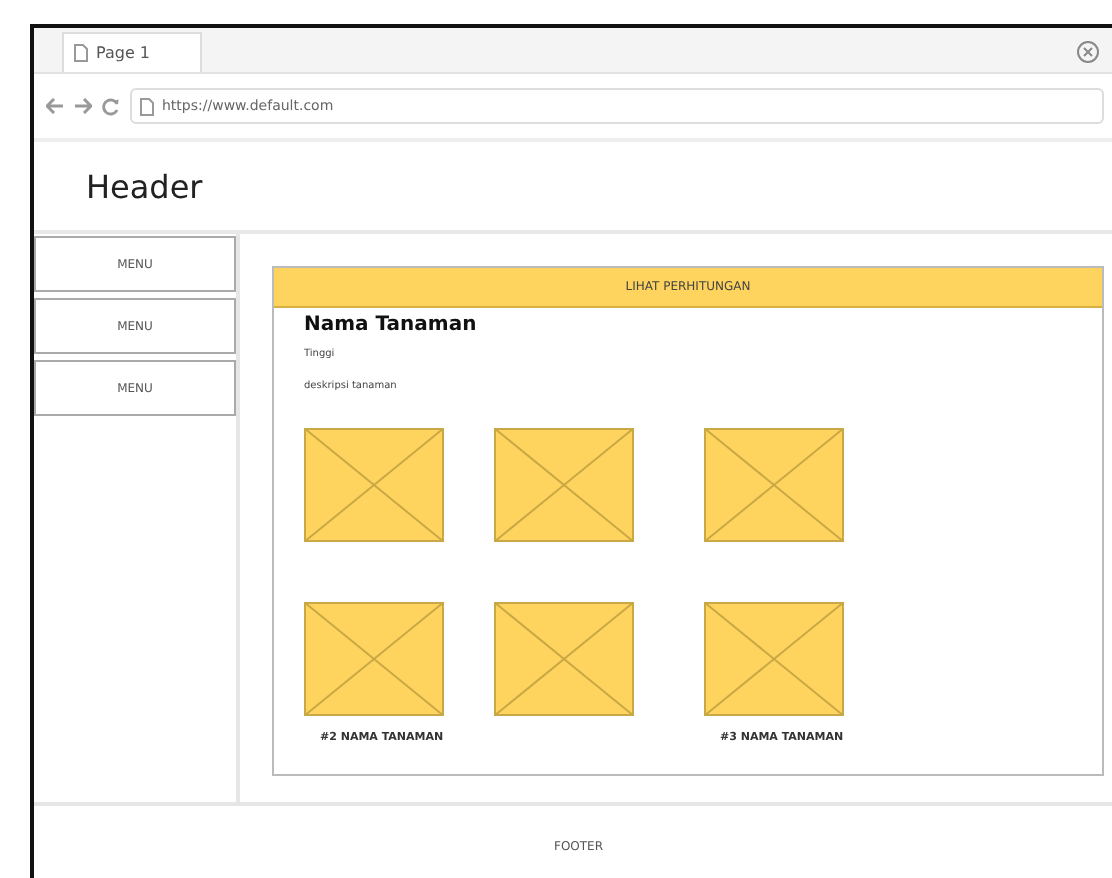  I want to click on browser-tab: Page 1, so click(132, 52).